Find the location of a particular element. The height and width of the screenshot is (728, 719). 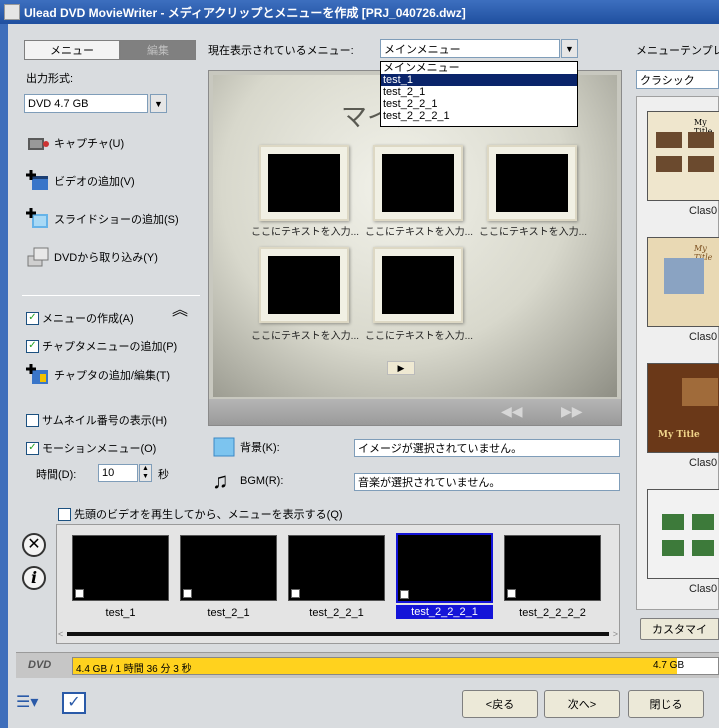

import-dvd-button: DVDから取り込み(Y) is located at coordinates (92, 257).